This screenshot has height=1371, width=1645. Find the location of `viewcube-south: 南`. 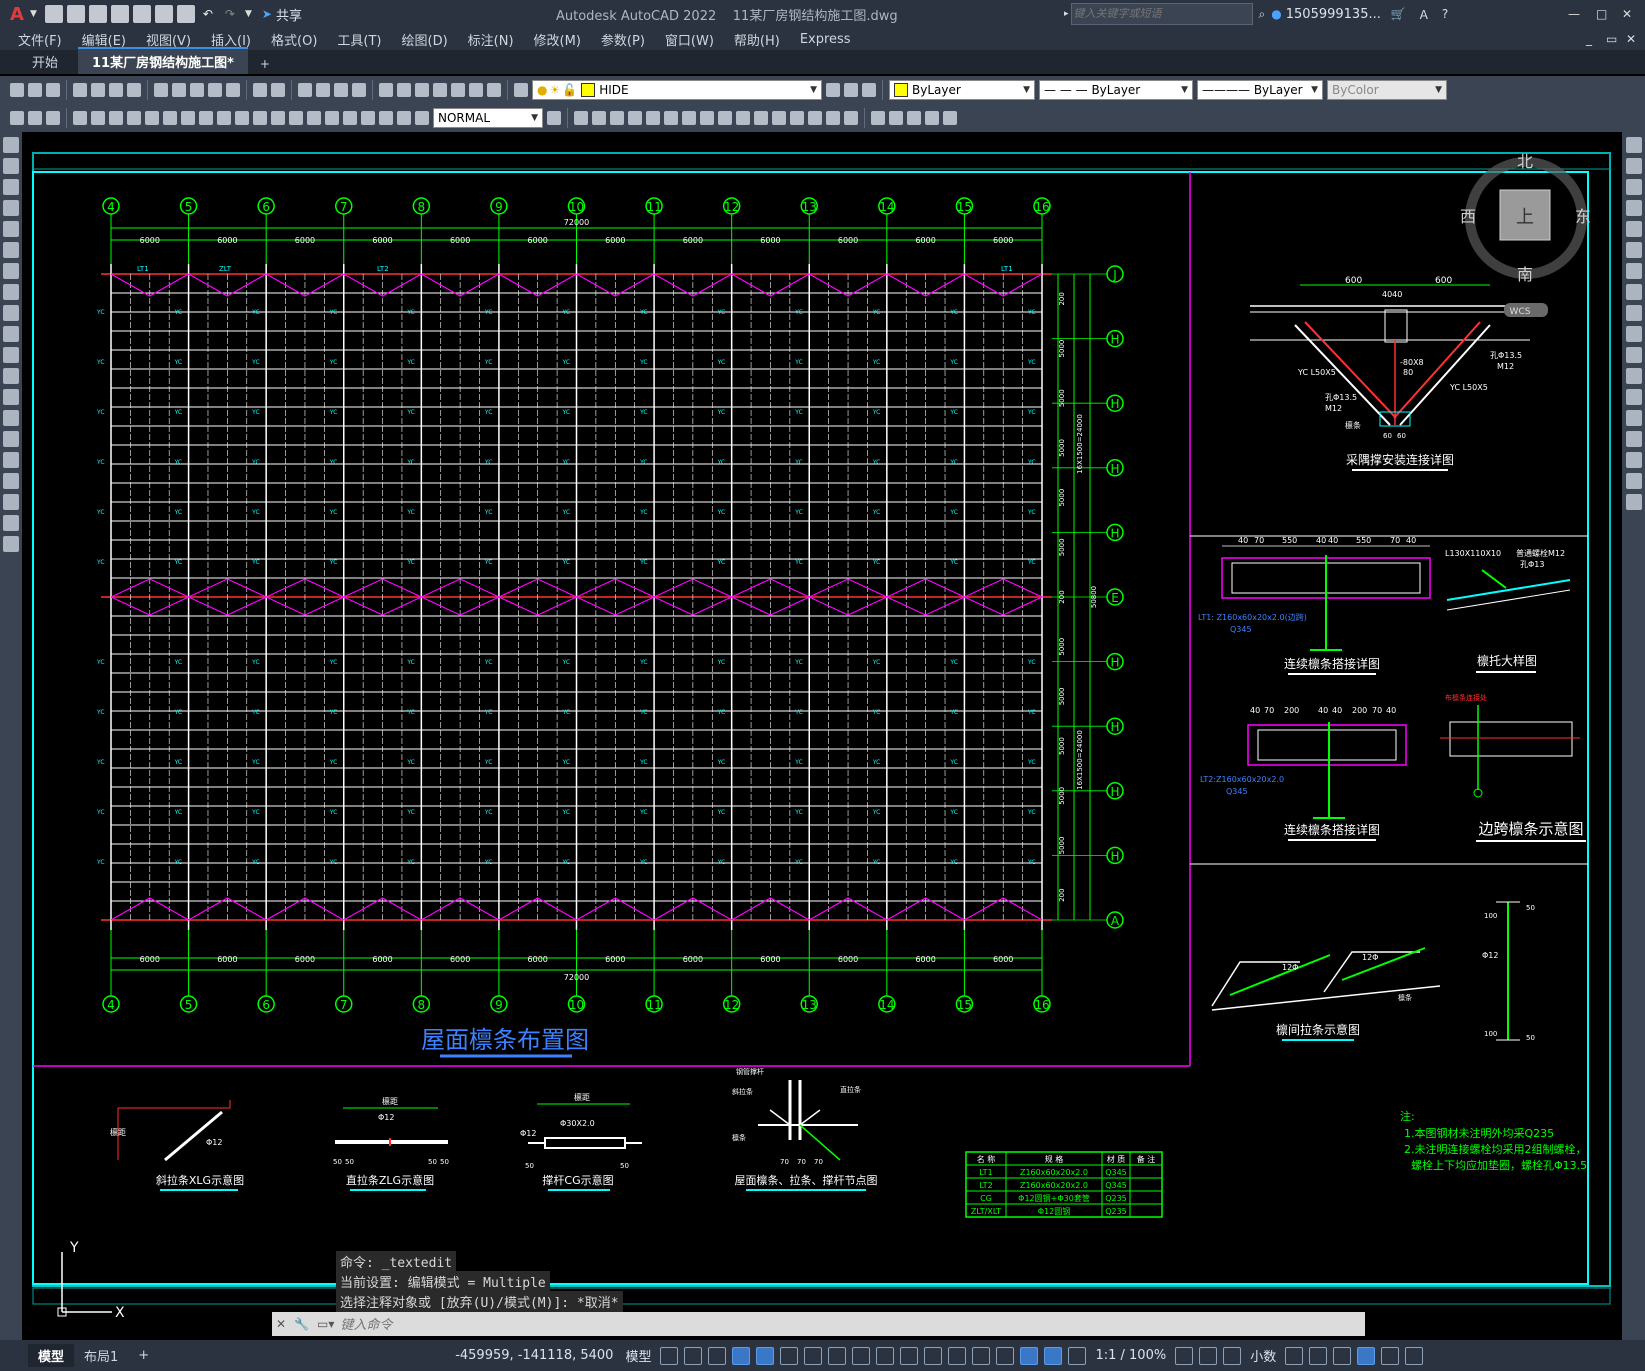

viewcube-south: 南 is located at coordinates (1525, 274).